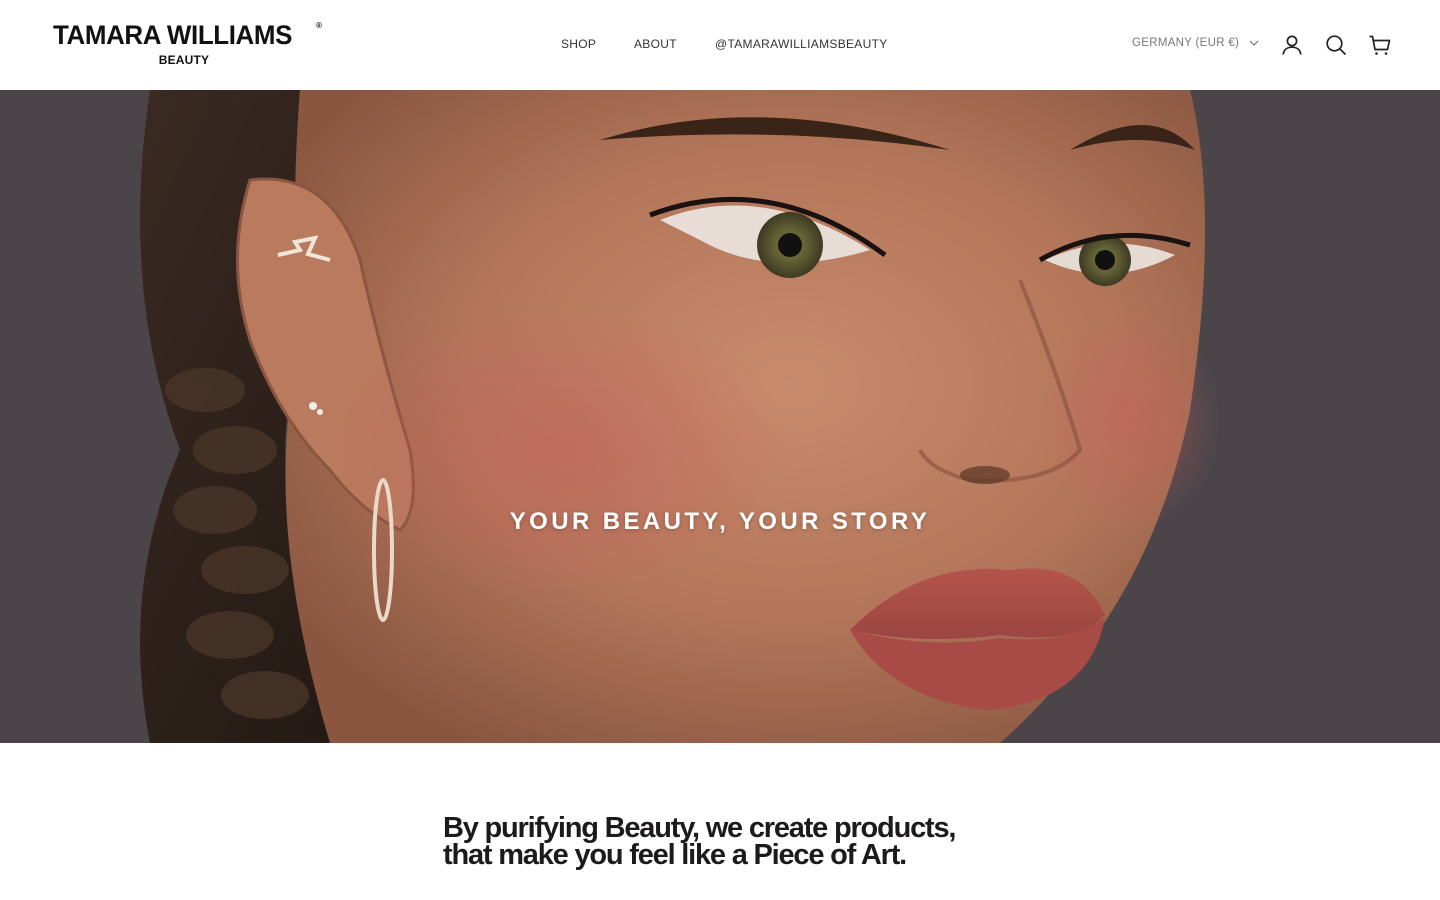 The image size is (1440, 900). What do you see at coordinates (655, 44) in the screenshot?
I see `nav-about: ABOUT` at bounding box center [655, 44].